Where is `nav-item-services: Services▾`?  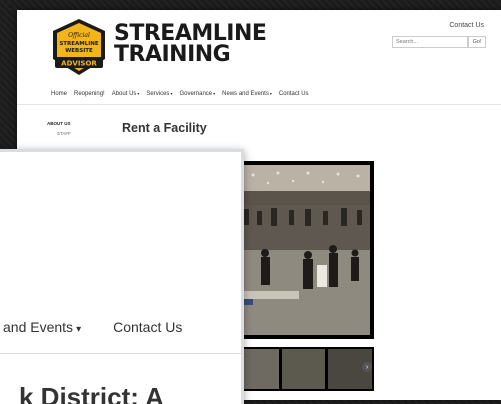
nav-item-services: Services▾ is located at coordinates (159, 94).